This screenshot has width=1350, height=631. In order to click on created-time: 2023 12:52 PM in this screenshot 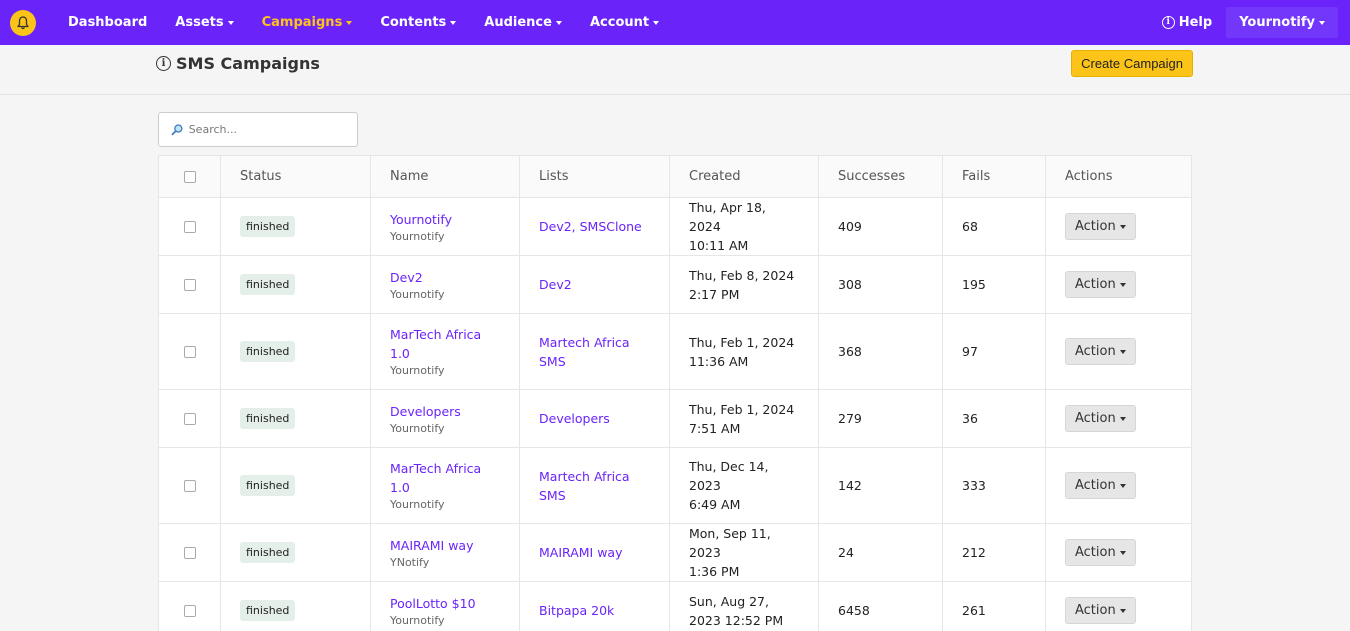, I will do `click(736, 620)`.